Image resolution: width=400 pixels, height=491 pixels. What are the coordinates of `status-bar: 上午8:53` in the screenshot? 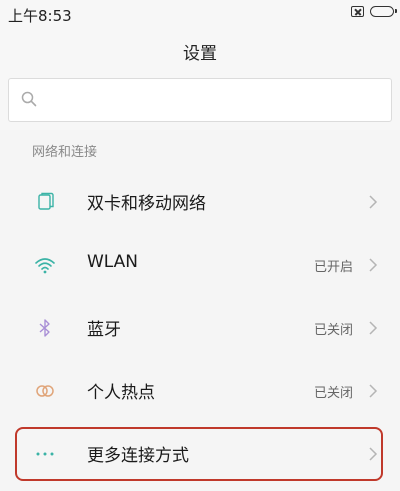 It's located at (200, 14).